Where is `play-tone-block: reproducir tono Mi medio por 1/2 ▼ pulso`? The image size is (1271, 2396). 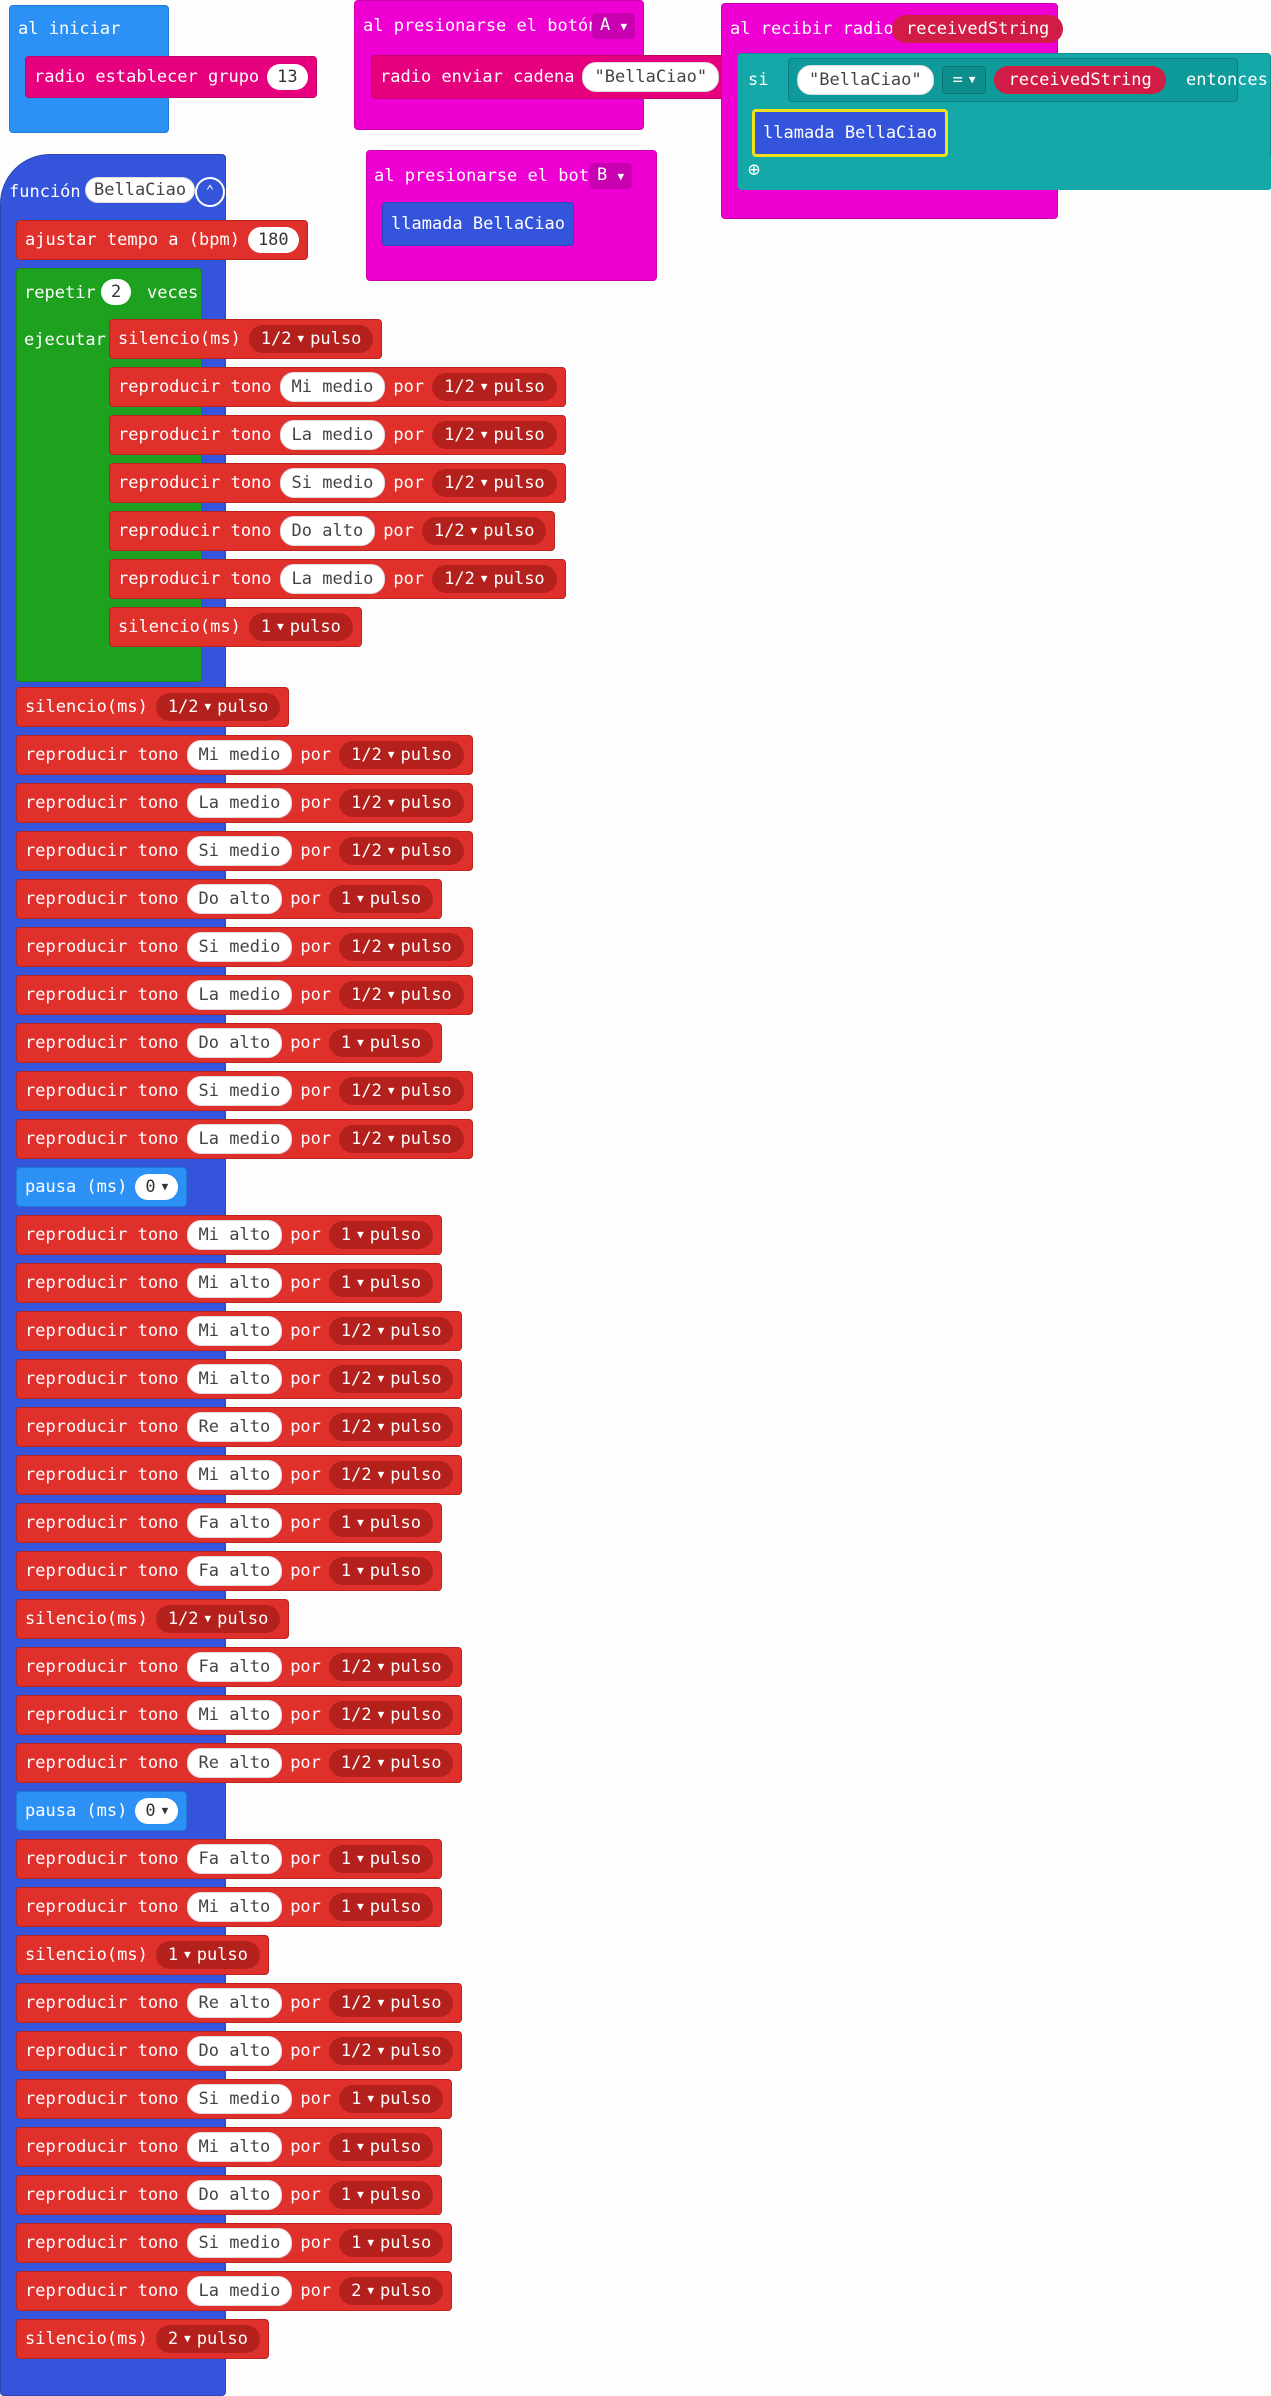 play-tone-block: reproducir tono Mi medio por 1/2 ▼ pulso is located at coordinates (337, 387).